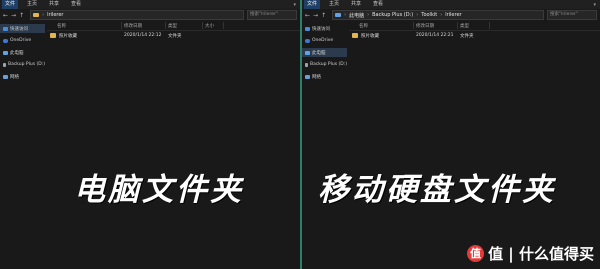 This screenshot has width=600, height=269. I want to click on file-row: 照片收藏 2020/1/14 22:21 文件夹, so click(474, 35).